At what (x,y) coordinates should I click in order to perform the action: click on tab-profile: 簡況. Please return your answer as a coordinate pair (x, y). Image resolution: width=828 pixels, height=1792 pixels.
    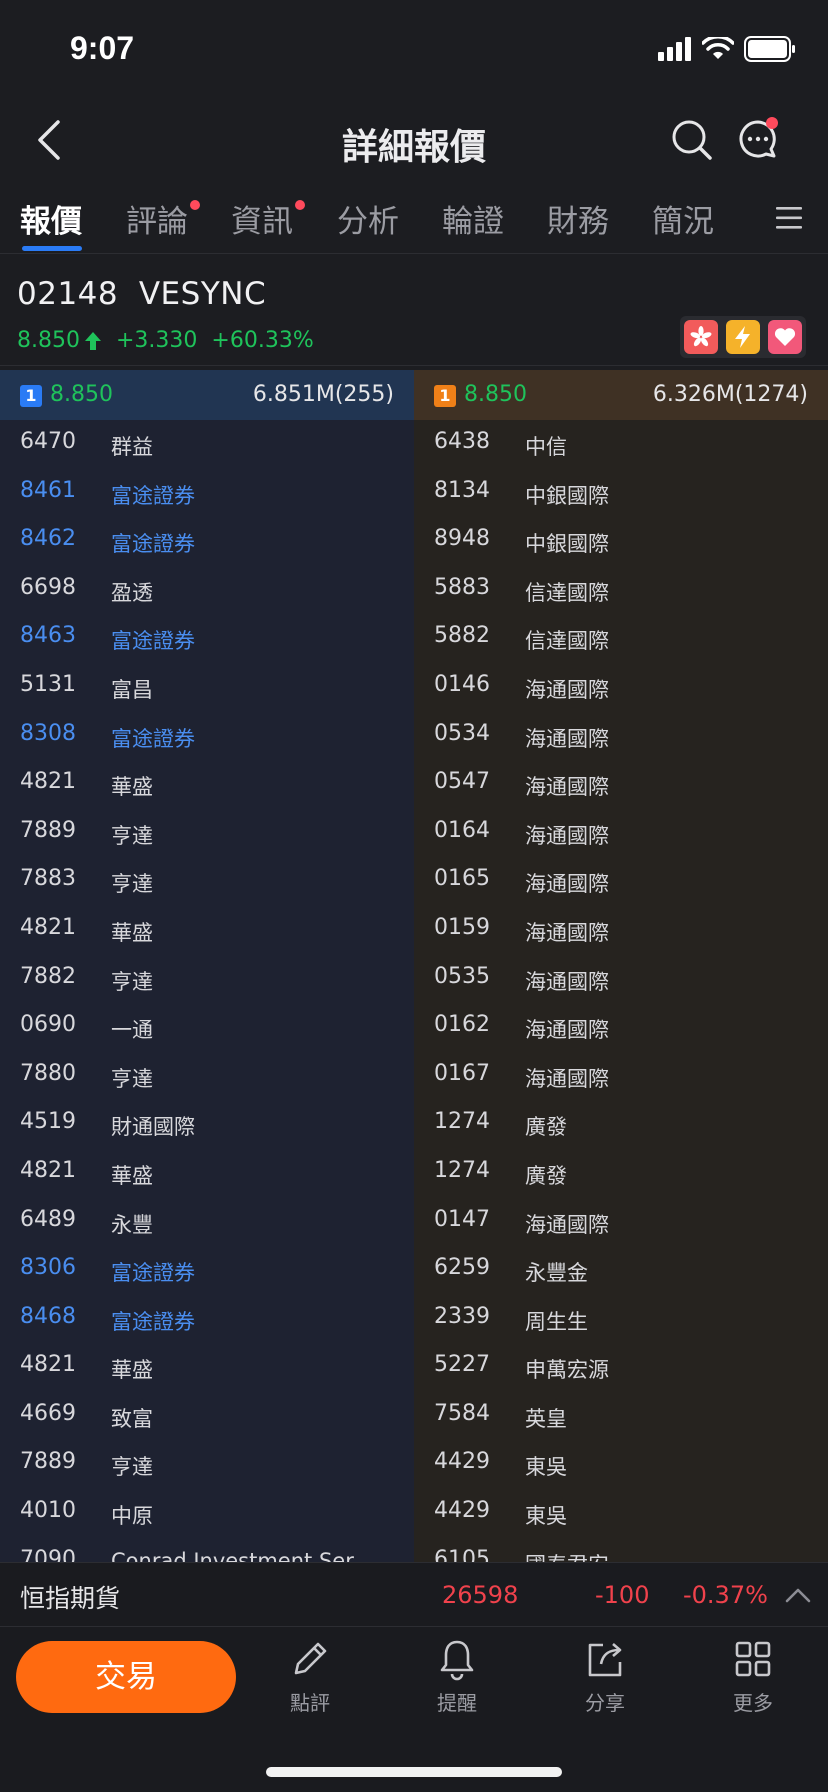
    Looking at the image, I should click on (683, 225).